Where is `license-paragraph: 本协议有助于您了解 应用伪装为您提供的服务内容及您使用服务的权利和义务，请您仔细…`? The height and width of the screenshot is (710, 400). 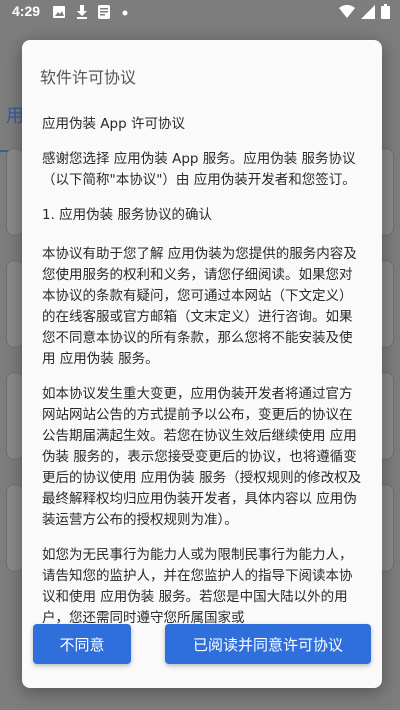 license-paragraph: 本协议有助于您了解 应用伪装为您提供的服务内容及您使用服务的权利和义务，请您仔细… is located at coordinates (199, 306).